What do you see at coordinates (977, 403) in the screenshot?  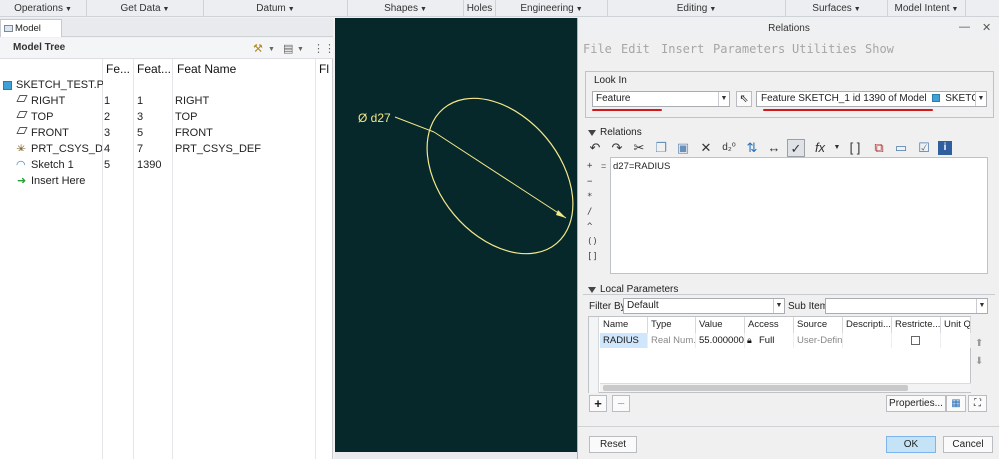 I see `binoculars-icon: ⛶` at bounding box center [977, 403].